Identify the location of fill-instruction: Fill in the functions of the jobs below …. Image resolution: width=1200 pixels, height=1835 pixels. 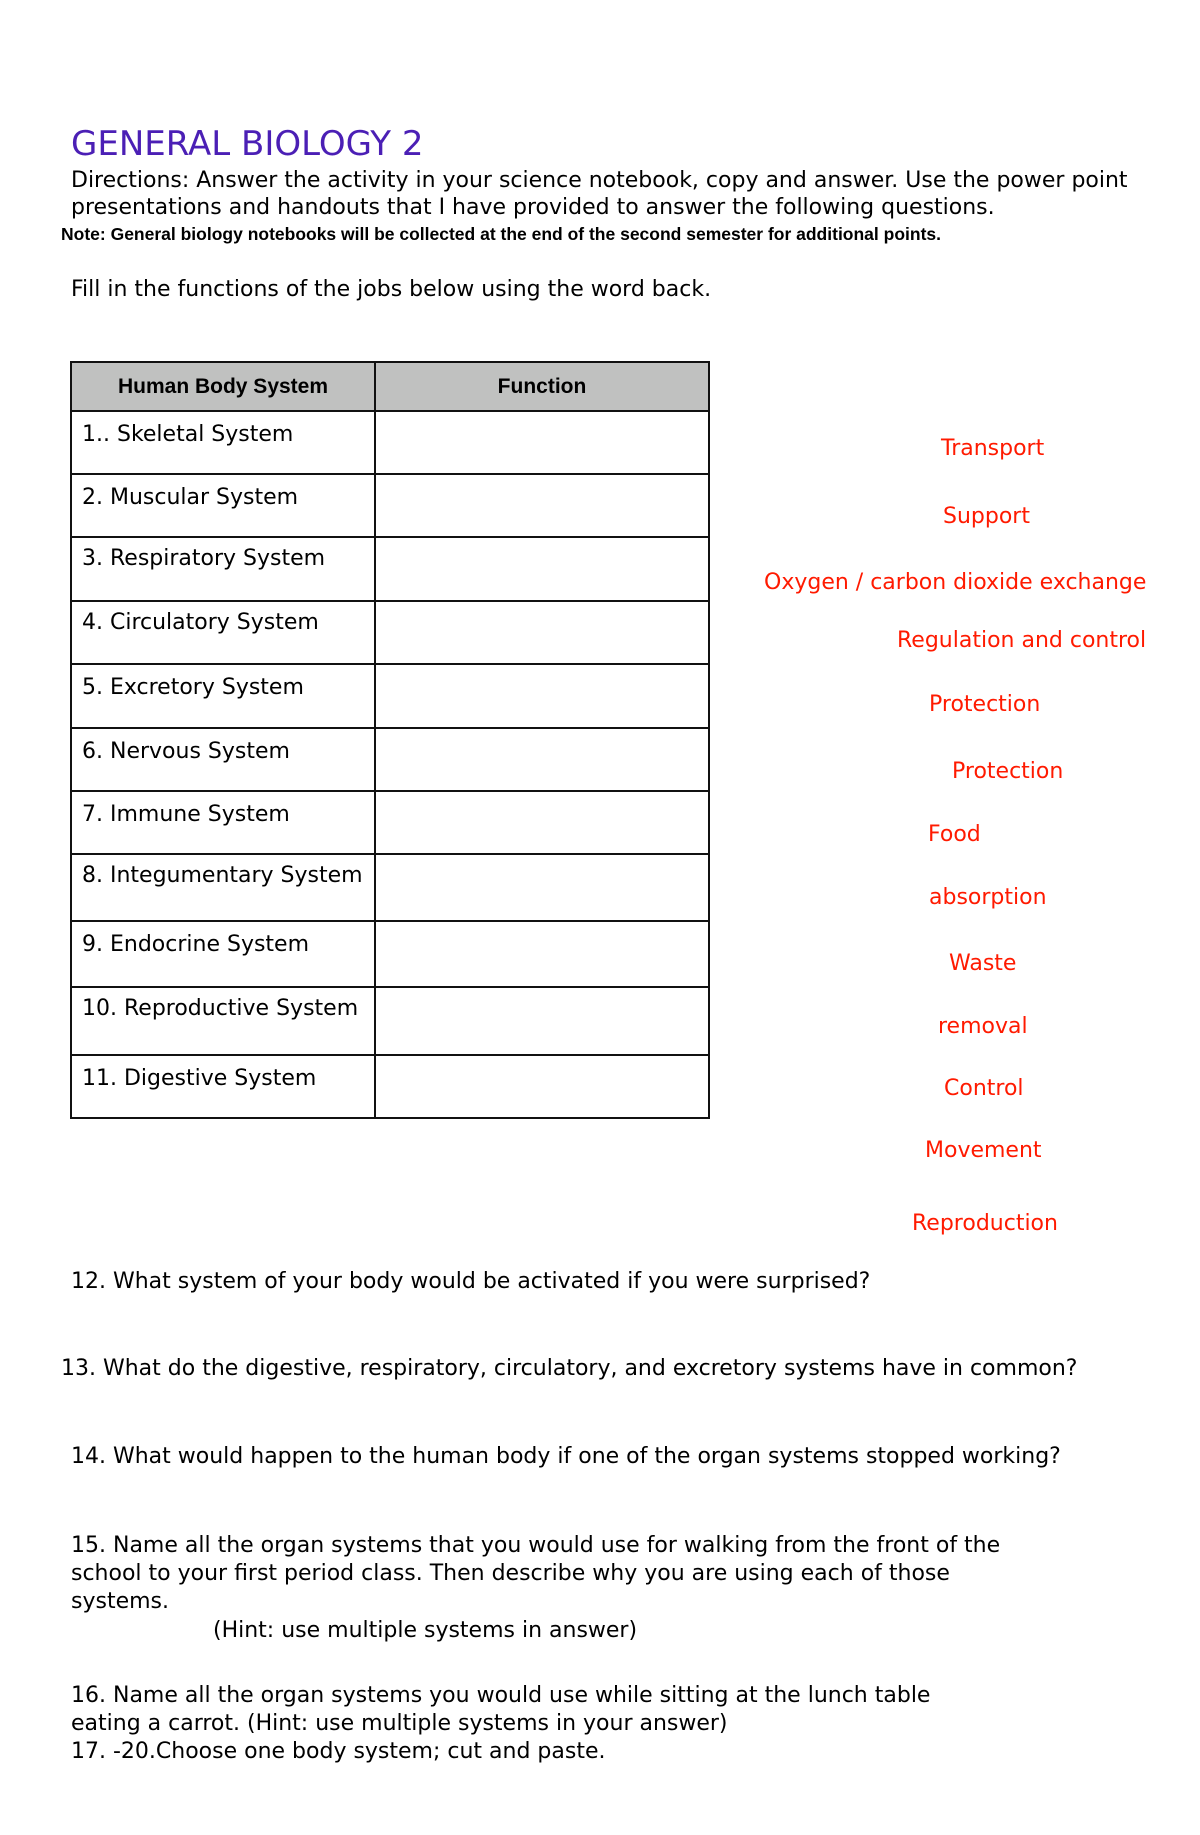
(391, 289).